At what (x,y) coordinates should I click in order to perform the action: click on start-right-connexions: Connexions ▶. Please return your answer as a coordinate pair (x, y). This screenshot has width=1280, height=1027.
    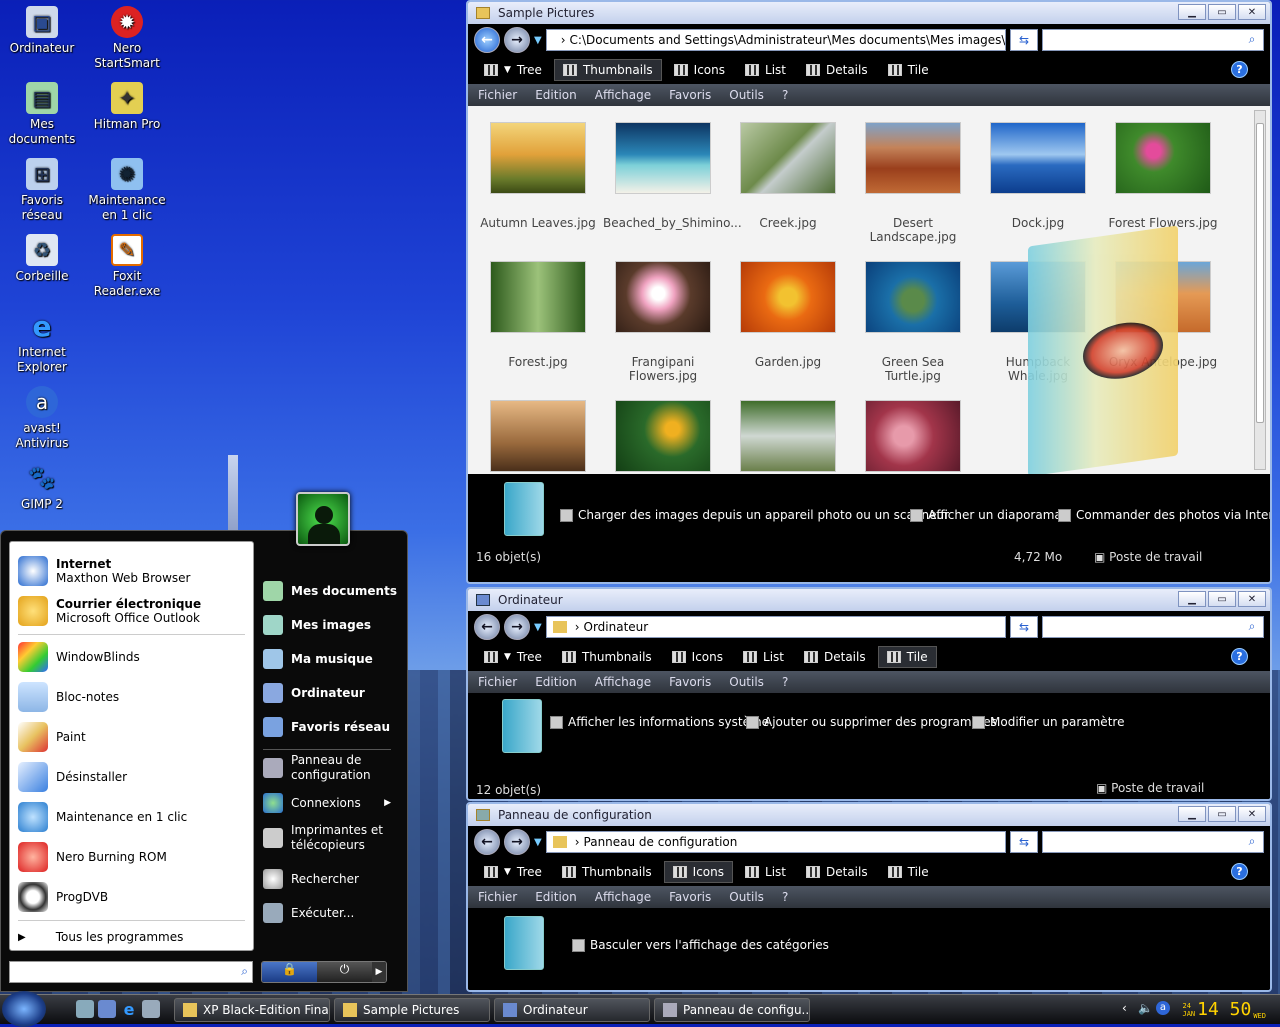
    Looking at the image, I should click on (327, 803).